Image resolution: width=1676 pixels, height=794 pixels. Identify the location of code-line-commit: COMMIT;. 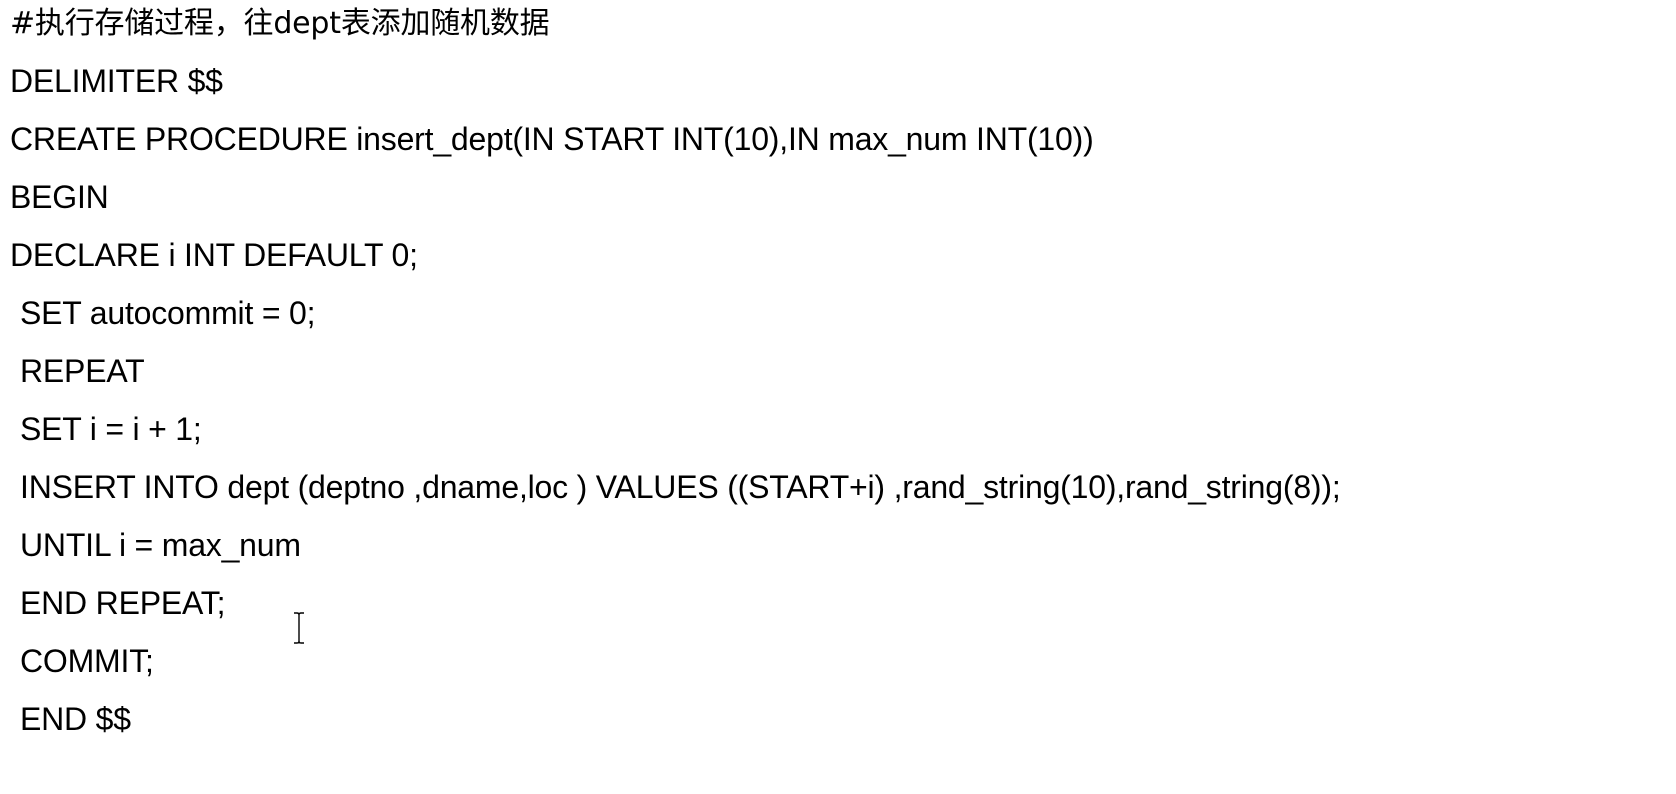
(87, 661).